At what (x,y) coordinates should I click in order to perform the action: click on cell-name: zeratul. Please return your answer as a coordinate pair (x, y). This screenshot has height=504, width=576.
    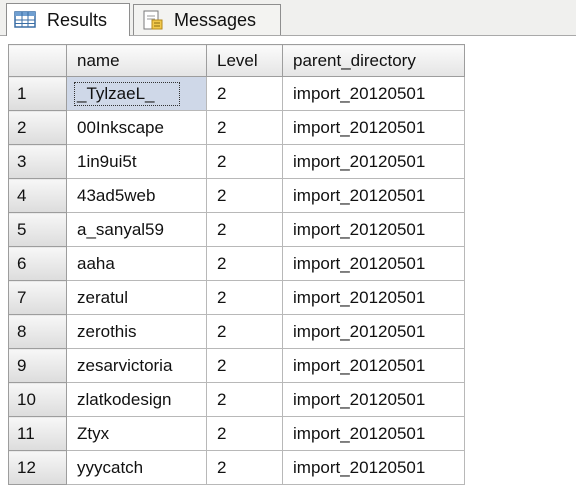
    Looking at the image, I should click on (136, 297).